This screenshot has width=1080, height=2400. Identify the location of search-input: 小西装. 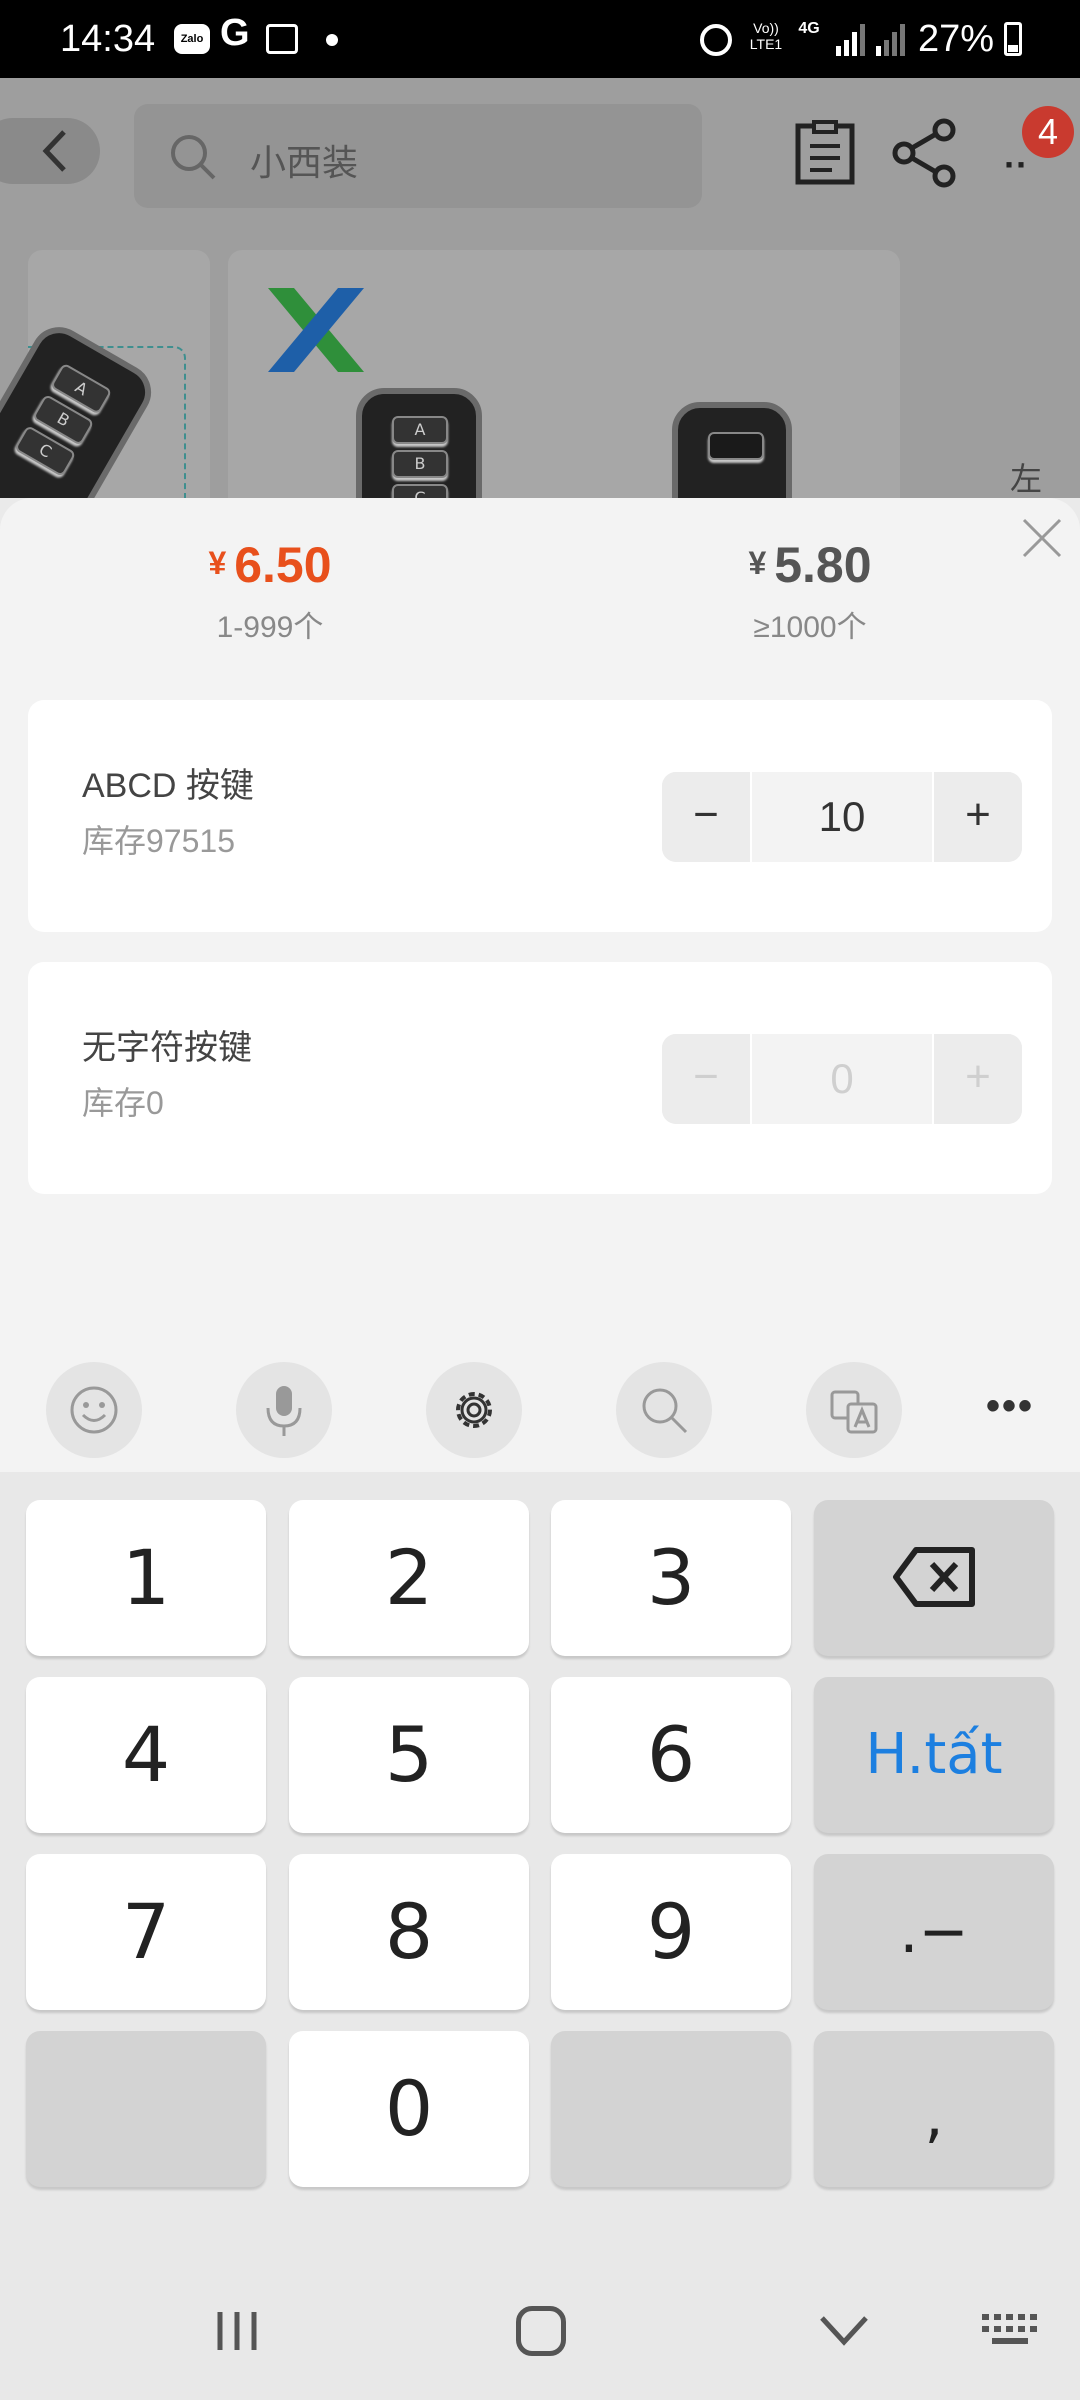
(418, 156).